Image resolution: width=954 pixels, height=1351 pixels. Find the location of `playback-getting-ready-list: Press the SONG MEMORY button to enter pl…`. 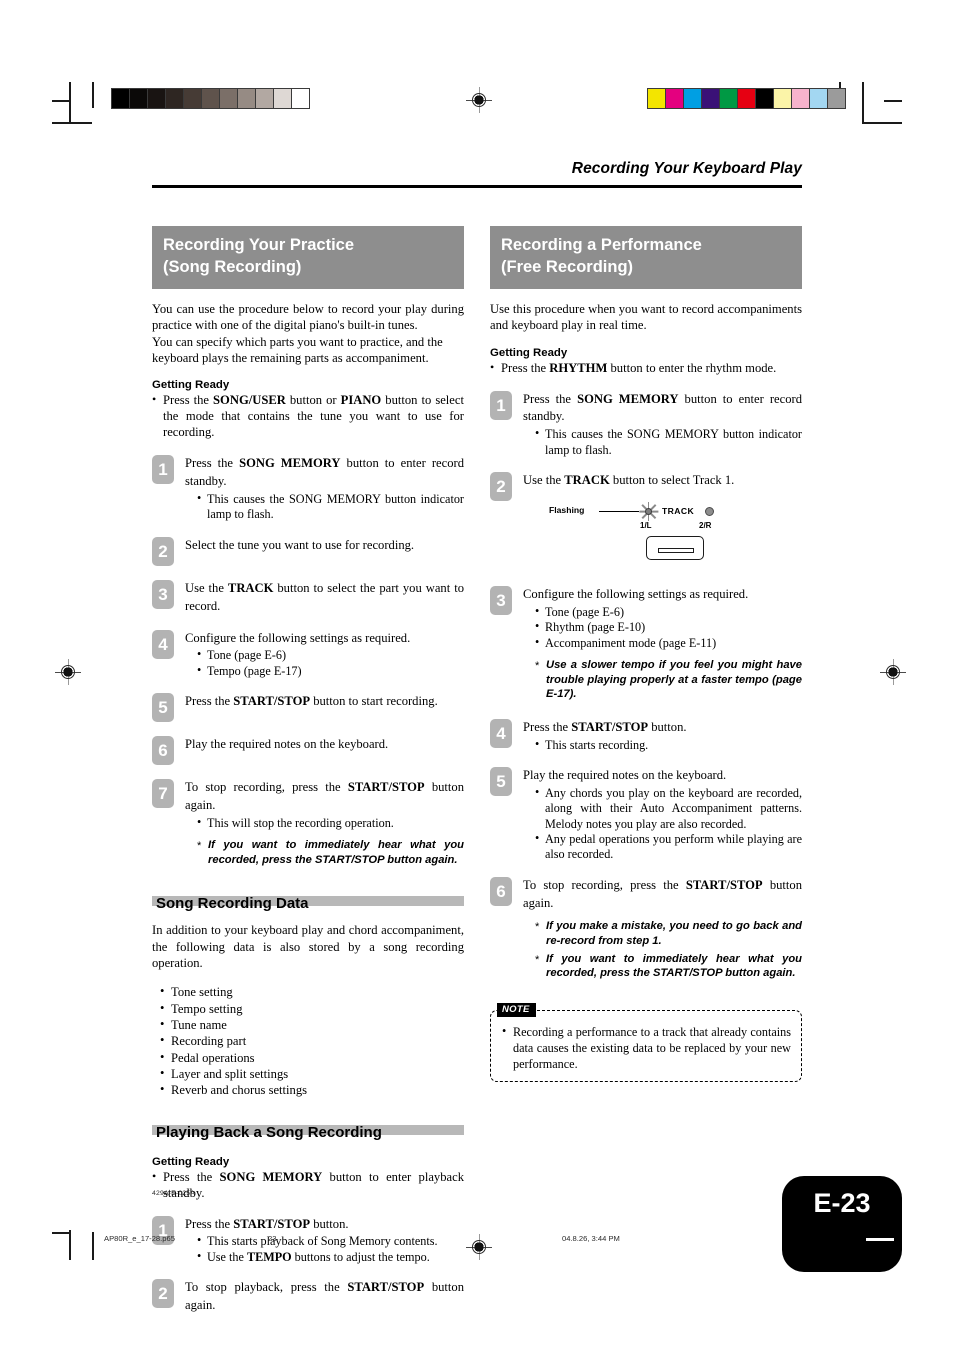

playback-getting-ready-list: Press the SONG MEMORY button to enter pl… is located at coordinates (308, 1185).